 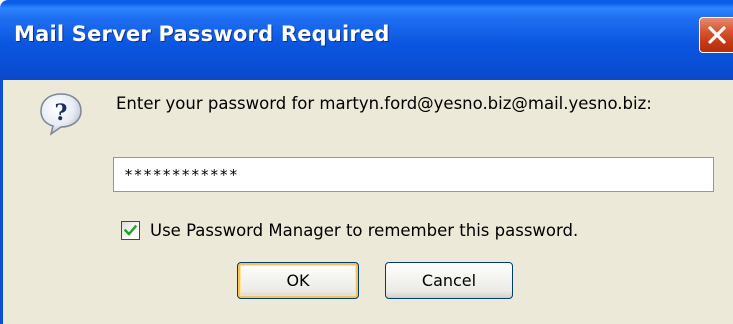 I want to click on close-button, so click(x=716, y=35).